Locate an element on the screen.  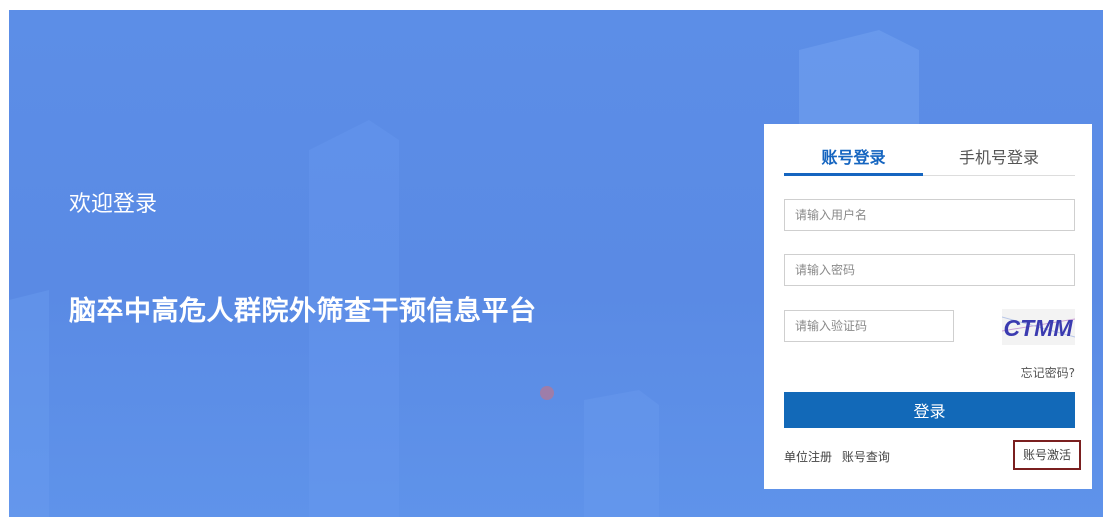
welcome-heading: 欢迎登录 is located at coordinates (113, 204).